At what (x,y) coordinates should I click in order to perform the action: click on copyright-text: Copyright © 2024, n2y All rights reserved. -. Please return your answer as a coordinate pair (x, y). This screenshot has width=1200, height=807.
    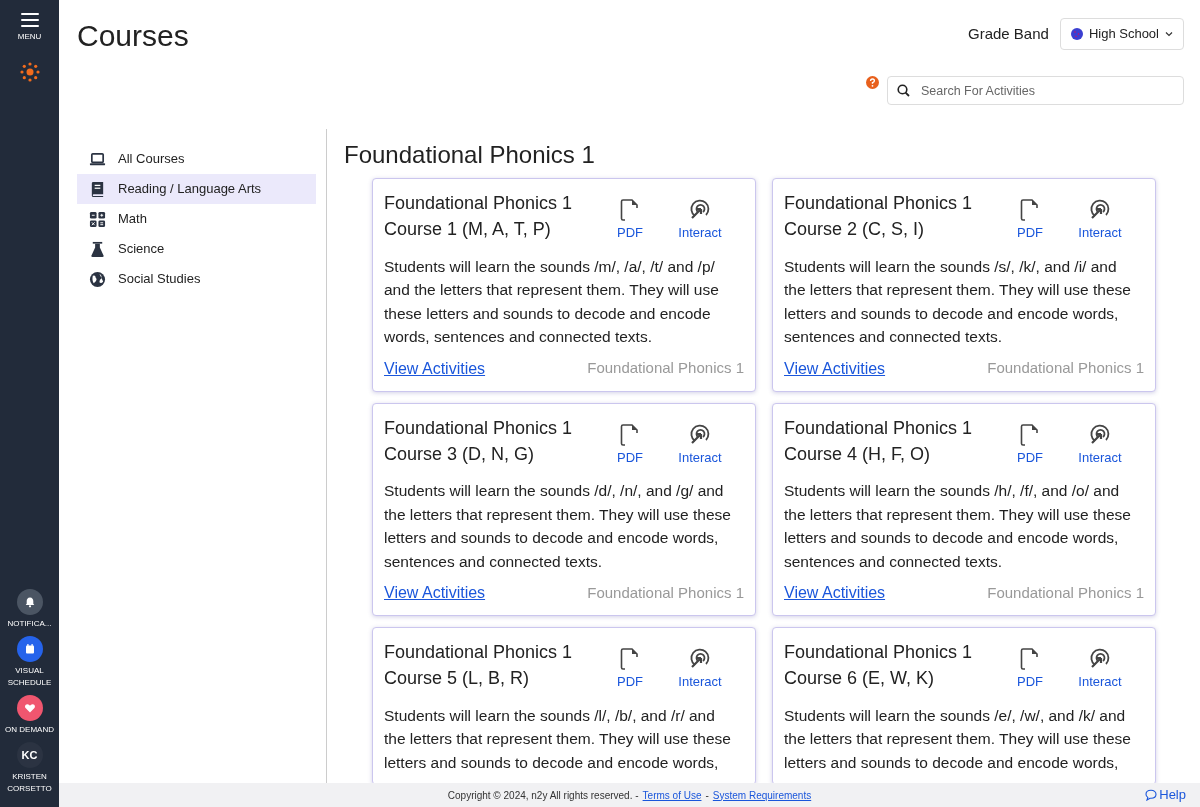
    Looking at the image, I should click on (543, 795).